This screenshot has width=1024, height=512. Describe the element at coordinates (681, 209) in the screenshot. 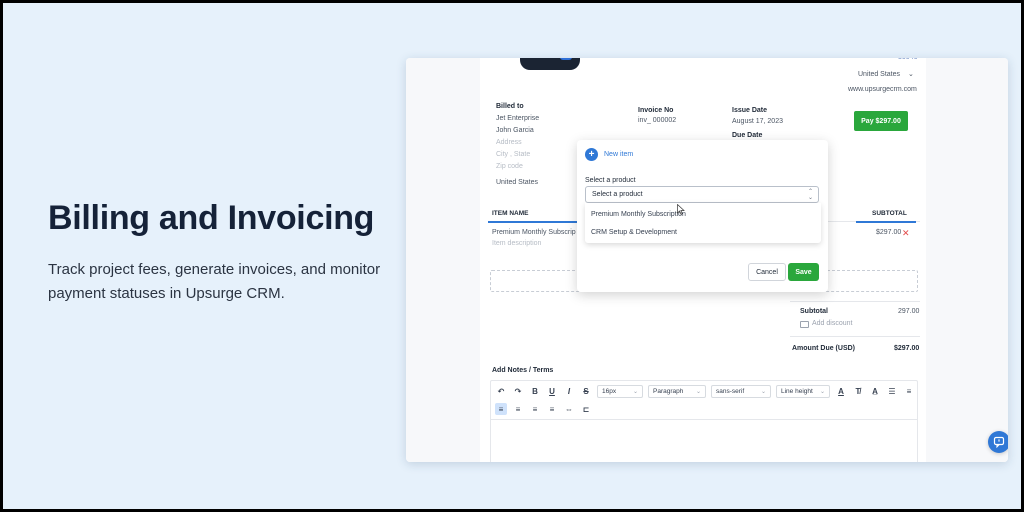

I see `mouse-cursor-icon` at that location.